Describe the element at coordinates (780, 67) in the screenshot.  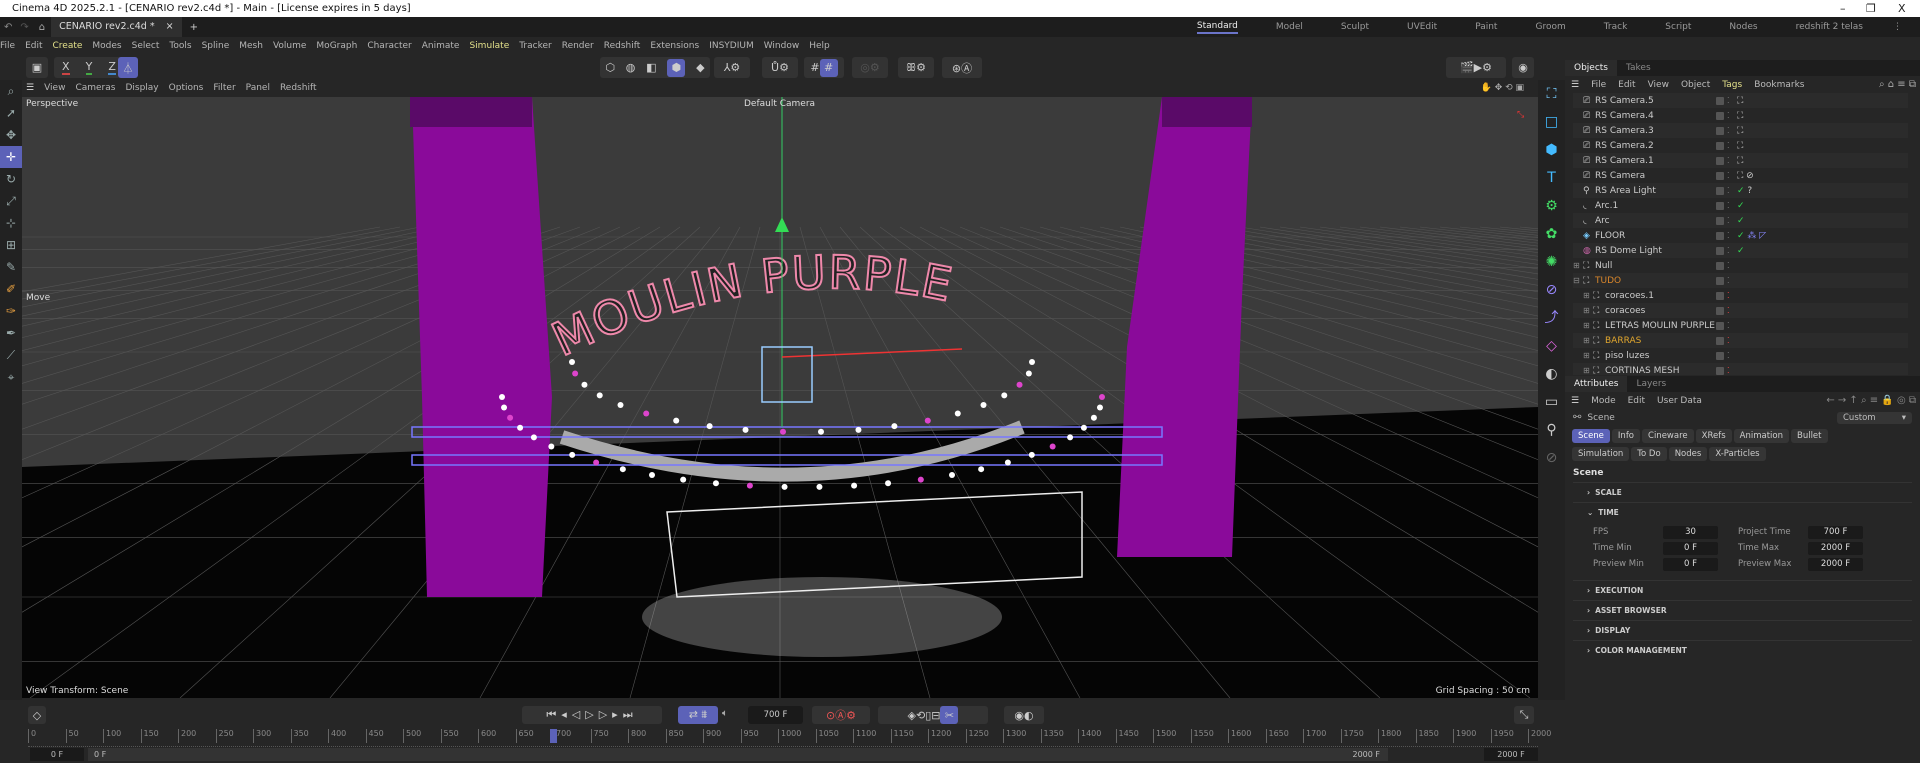
I see `magnet-icon: Ů⚙` at that location.